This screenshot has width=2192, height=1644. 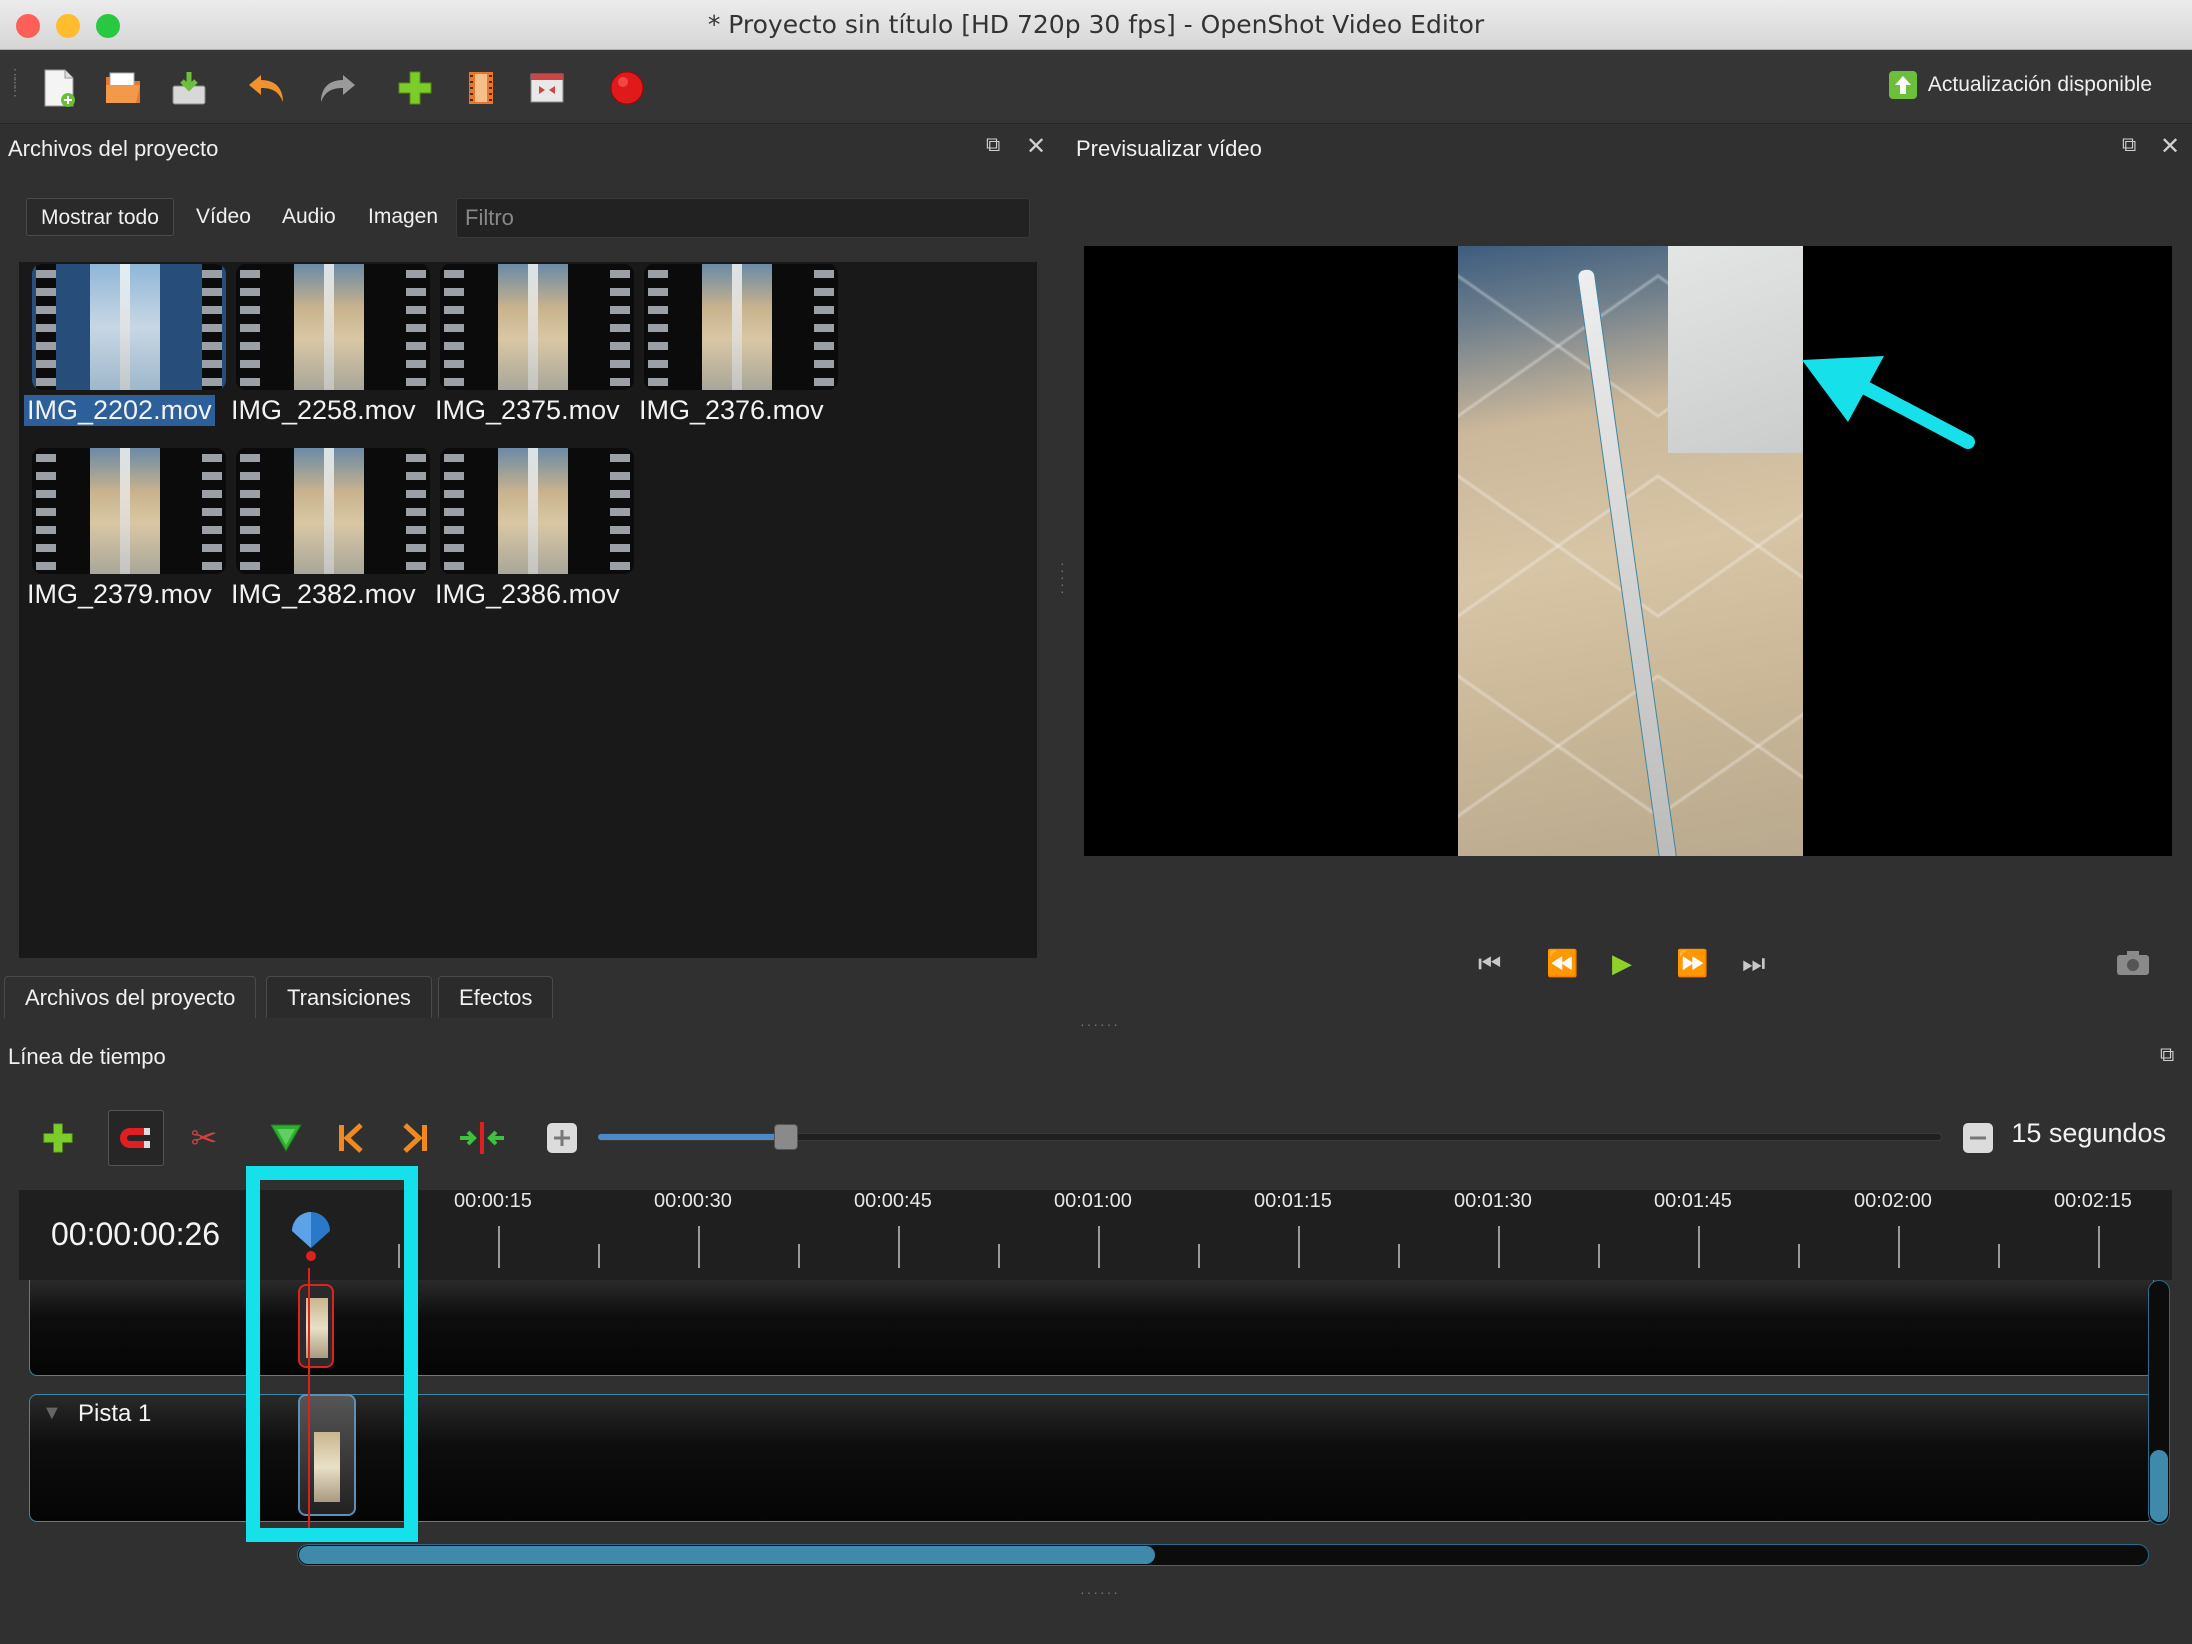 I want to click on file-item: IMG_2379.mov, so click(x=125, y=536).